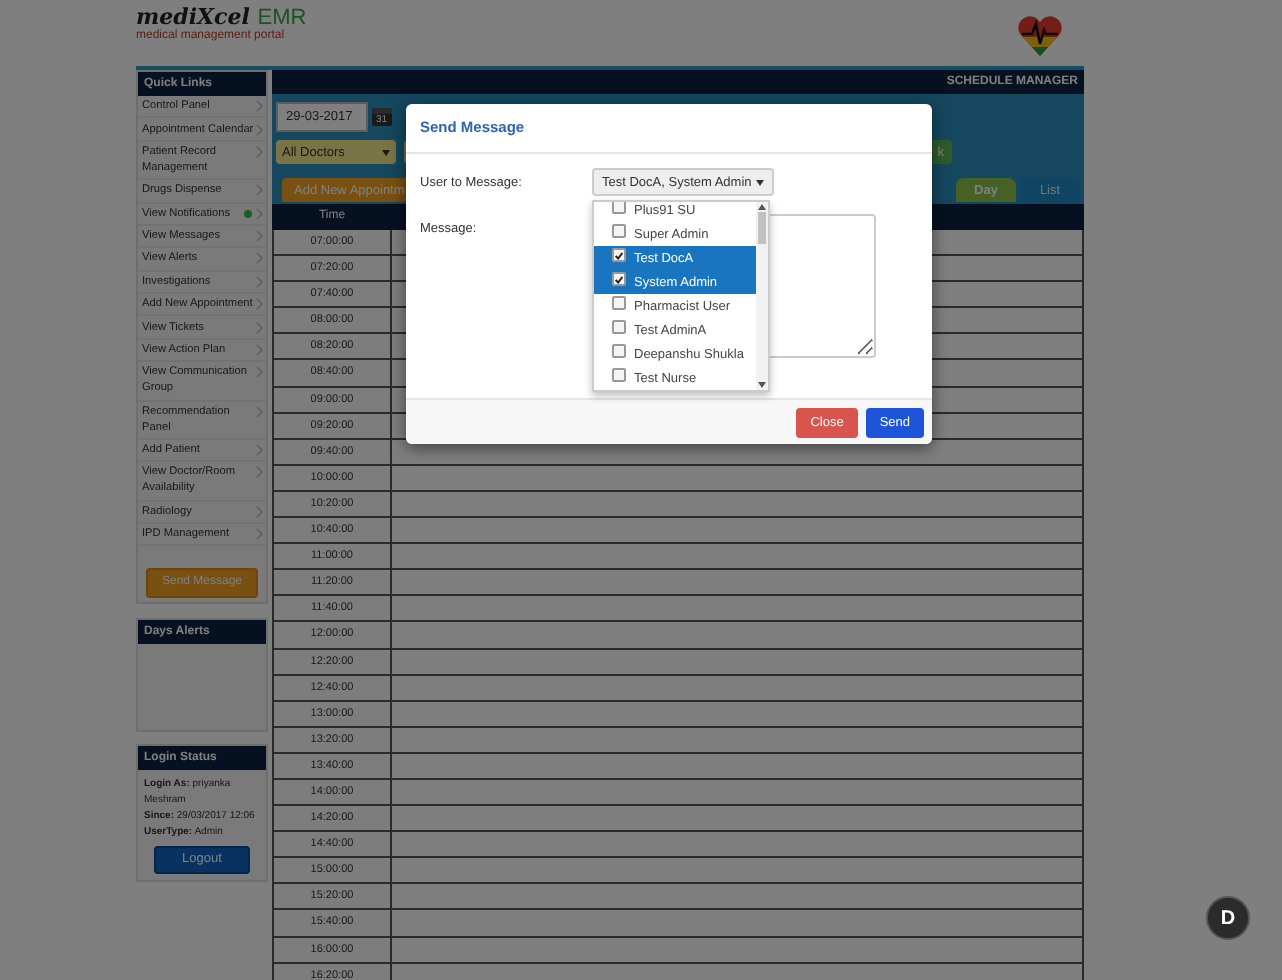 The height and width of the screenshot is (980, 1282). What do you see at coordinates (762, 385) in the screenshot?
I see `scroll-down-icon` at bounding box center [762, 385].